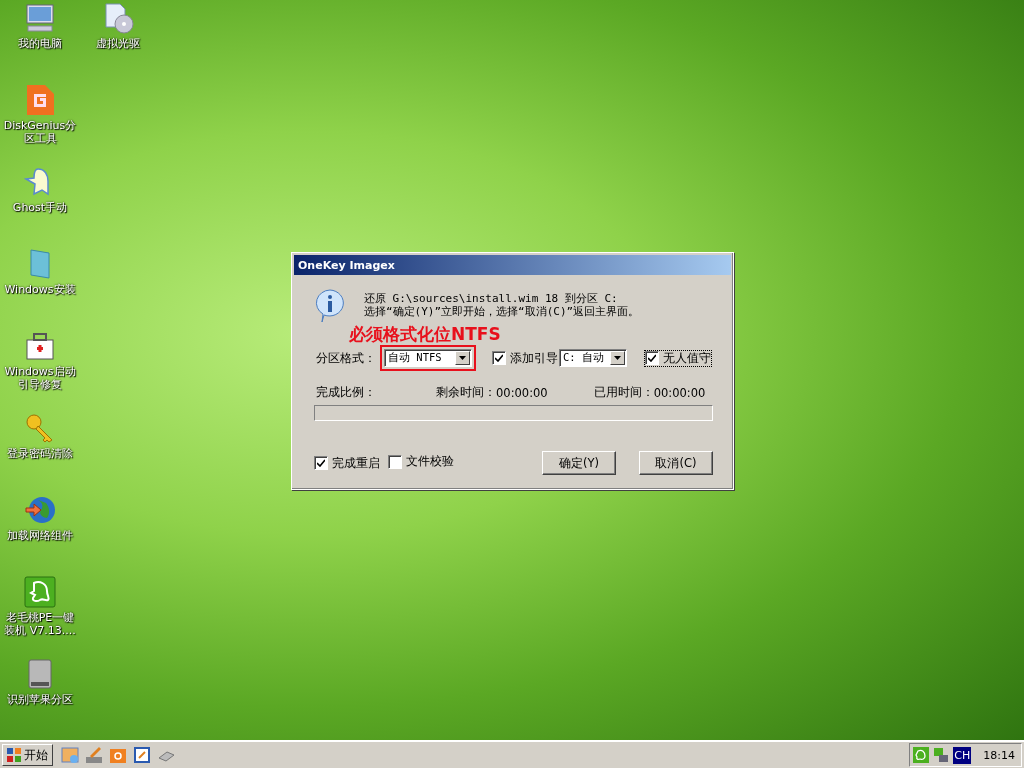 The image size is (1024, 768). What do you see at coordinates (346, 392) in the screenshot?
I see `progress-label: 完成比例：` at bounding box center [346, 392].